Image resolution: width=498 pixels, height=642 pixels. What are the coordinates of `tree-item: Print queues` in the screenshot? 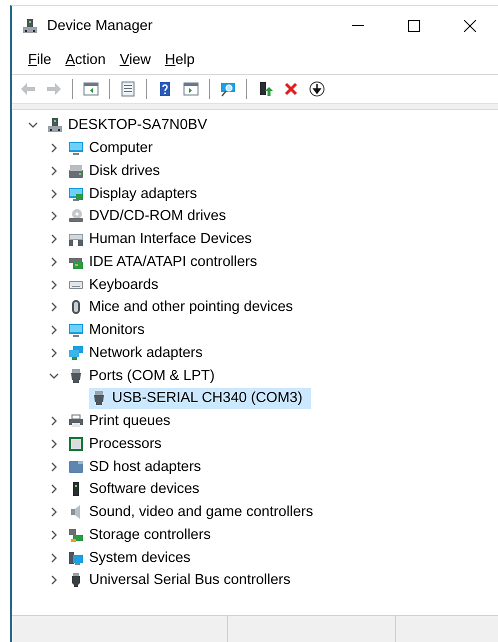 It's located at (123, 421).